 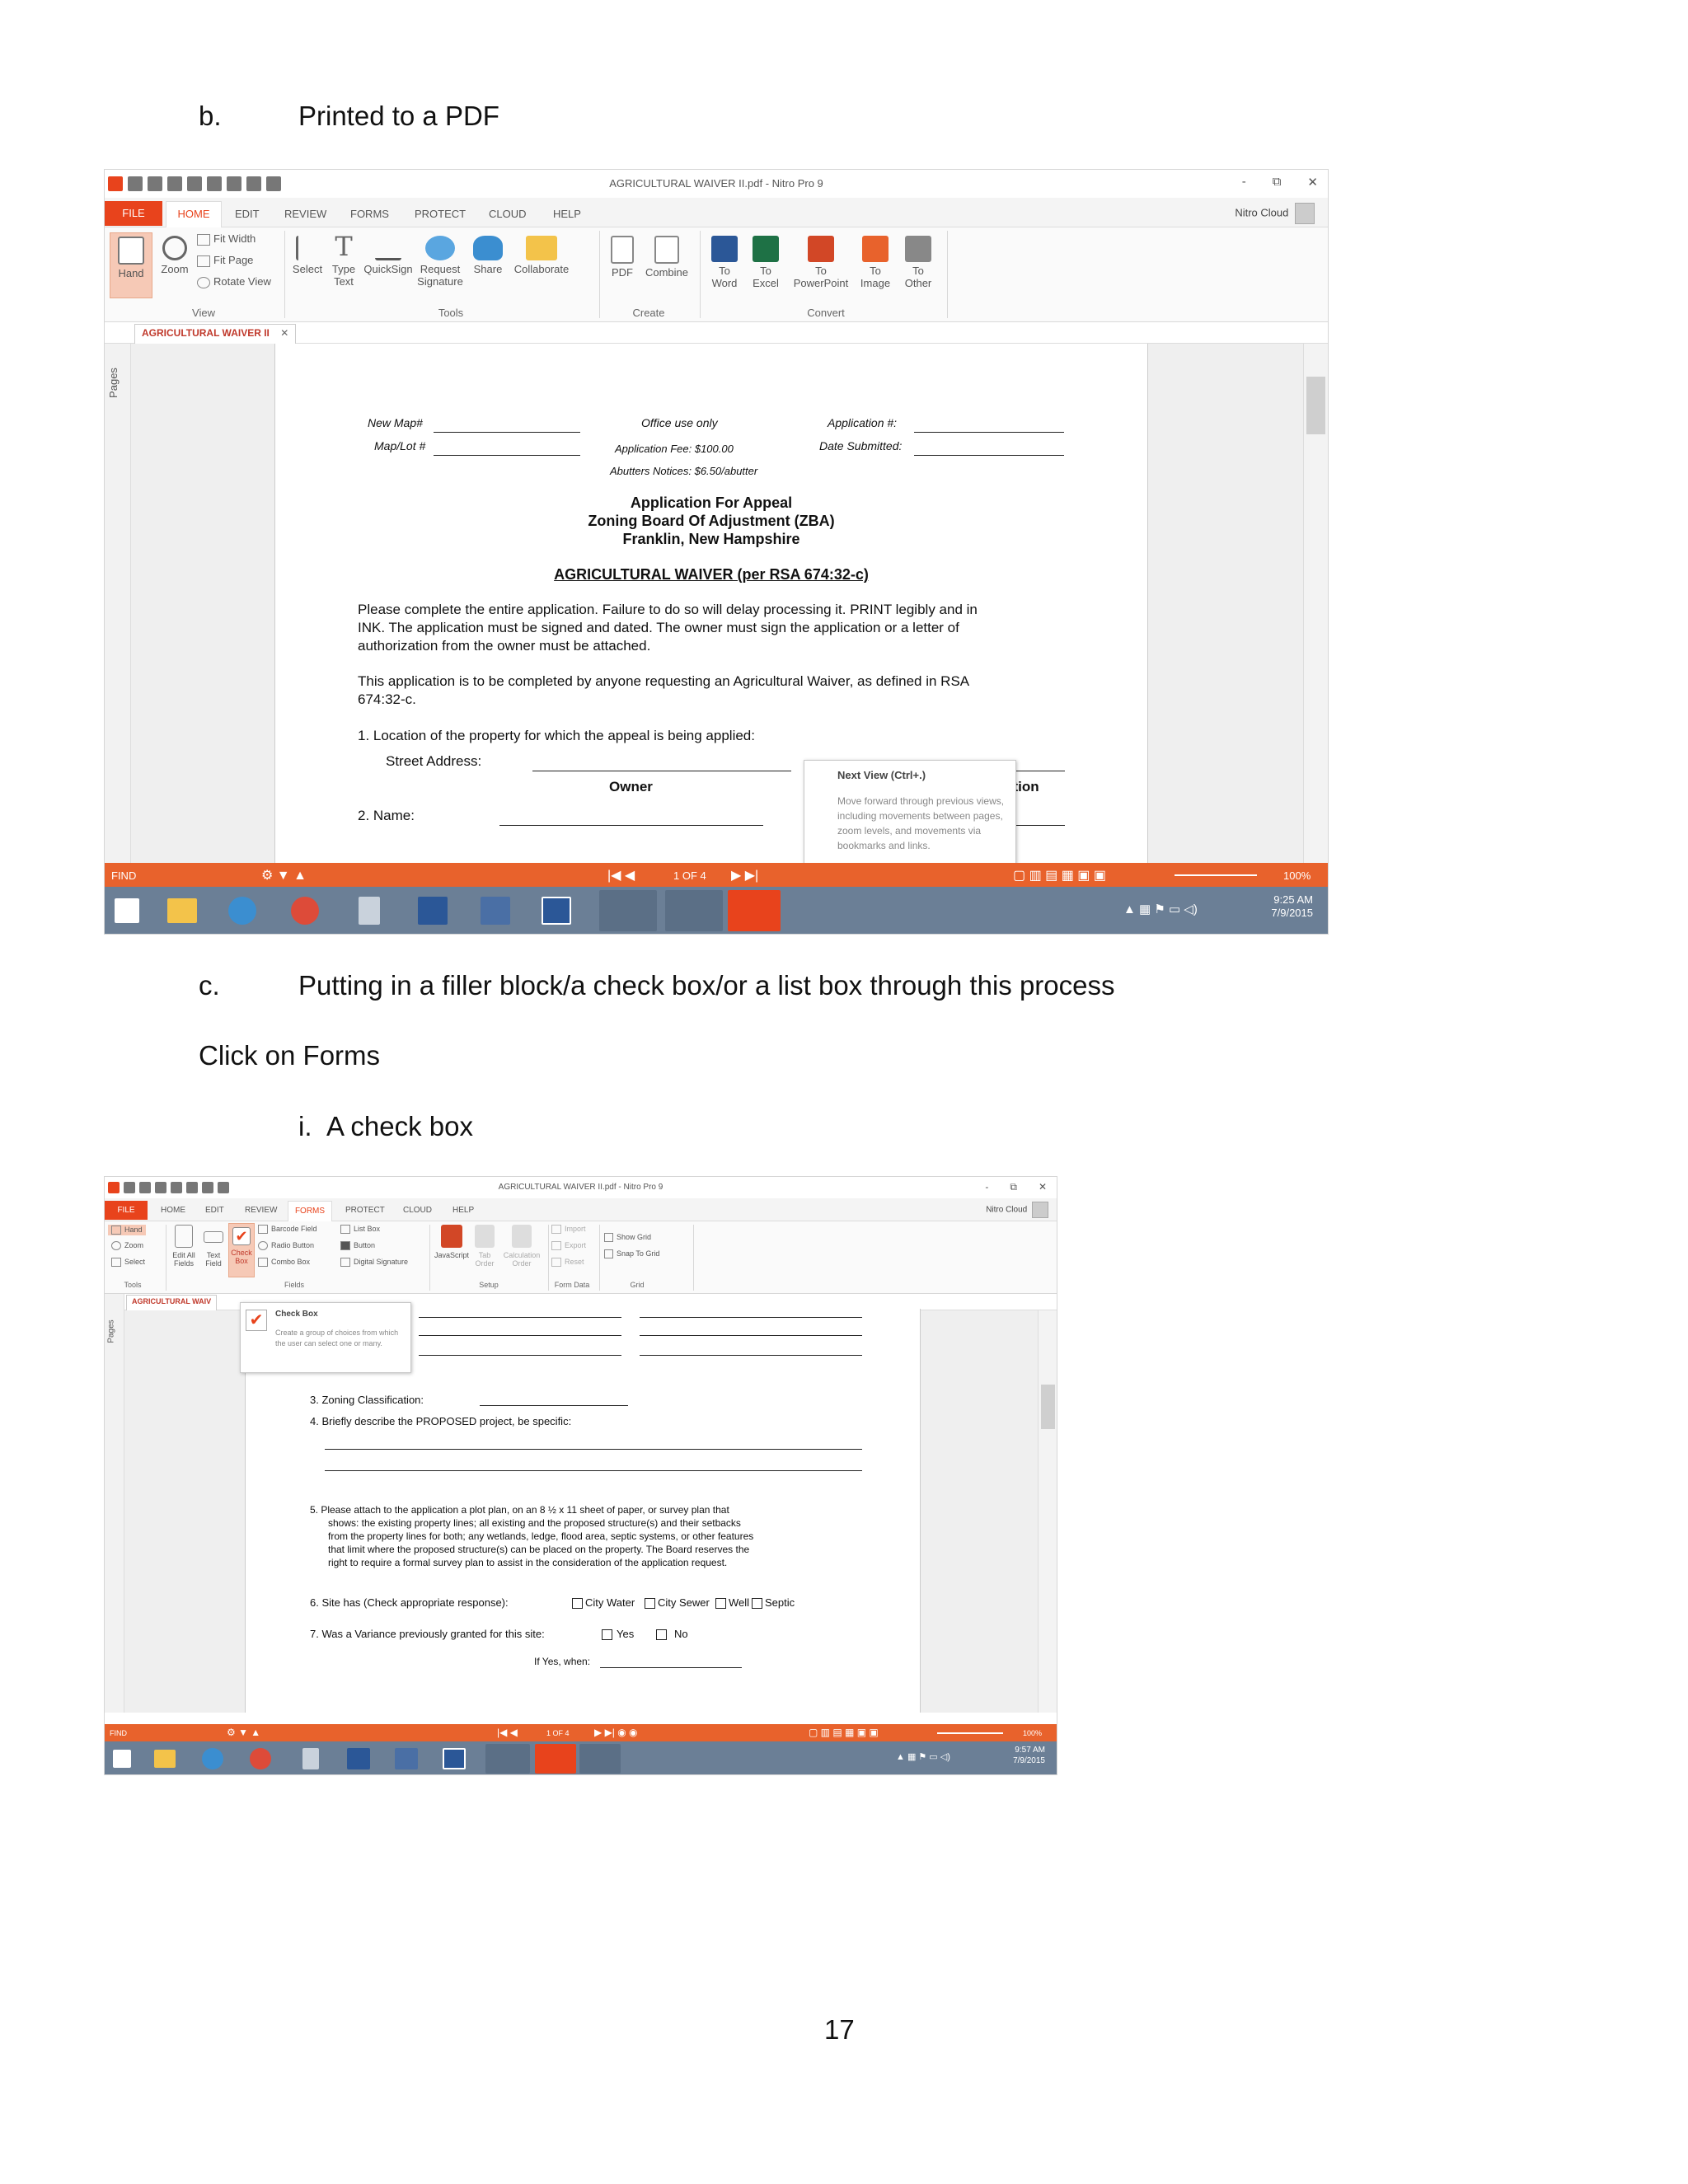 What do you see at coordinates (214, 1246) in the screenshot?
I see `text-field-button: Text Field` at bounding box center [214, 1246].